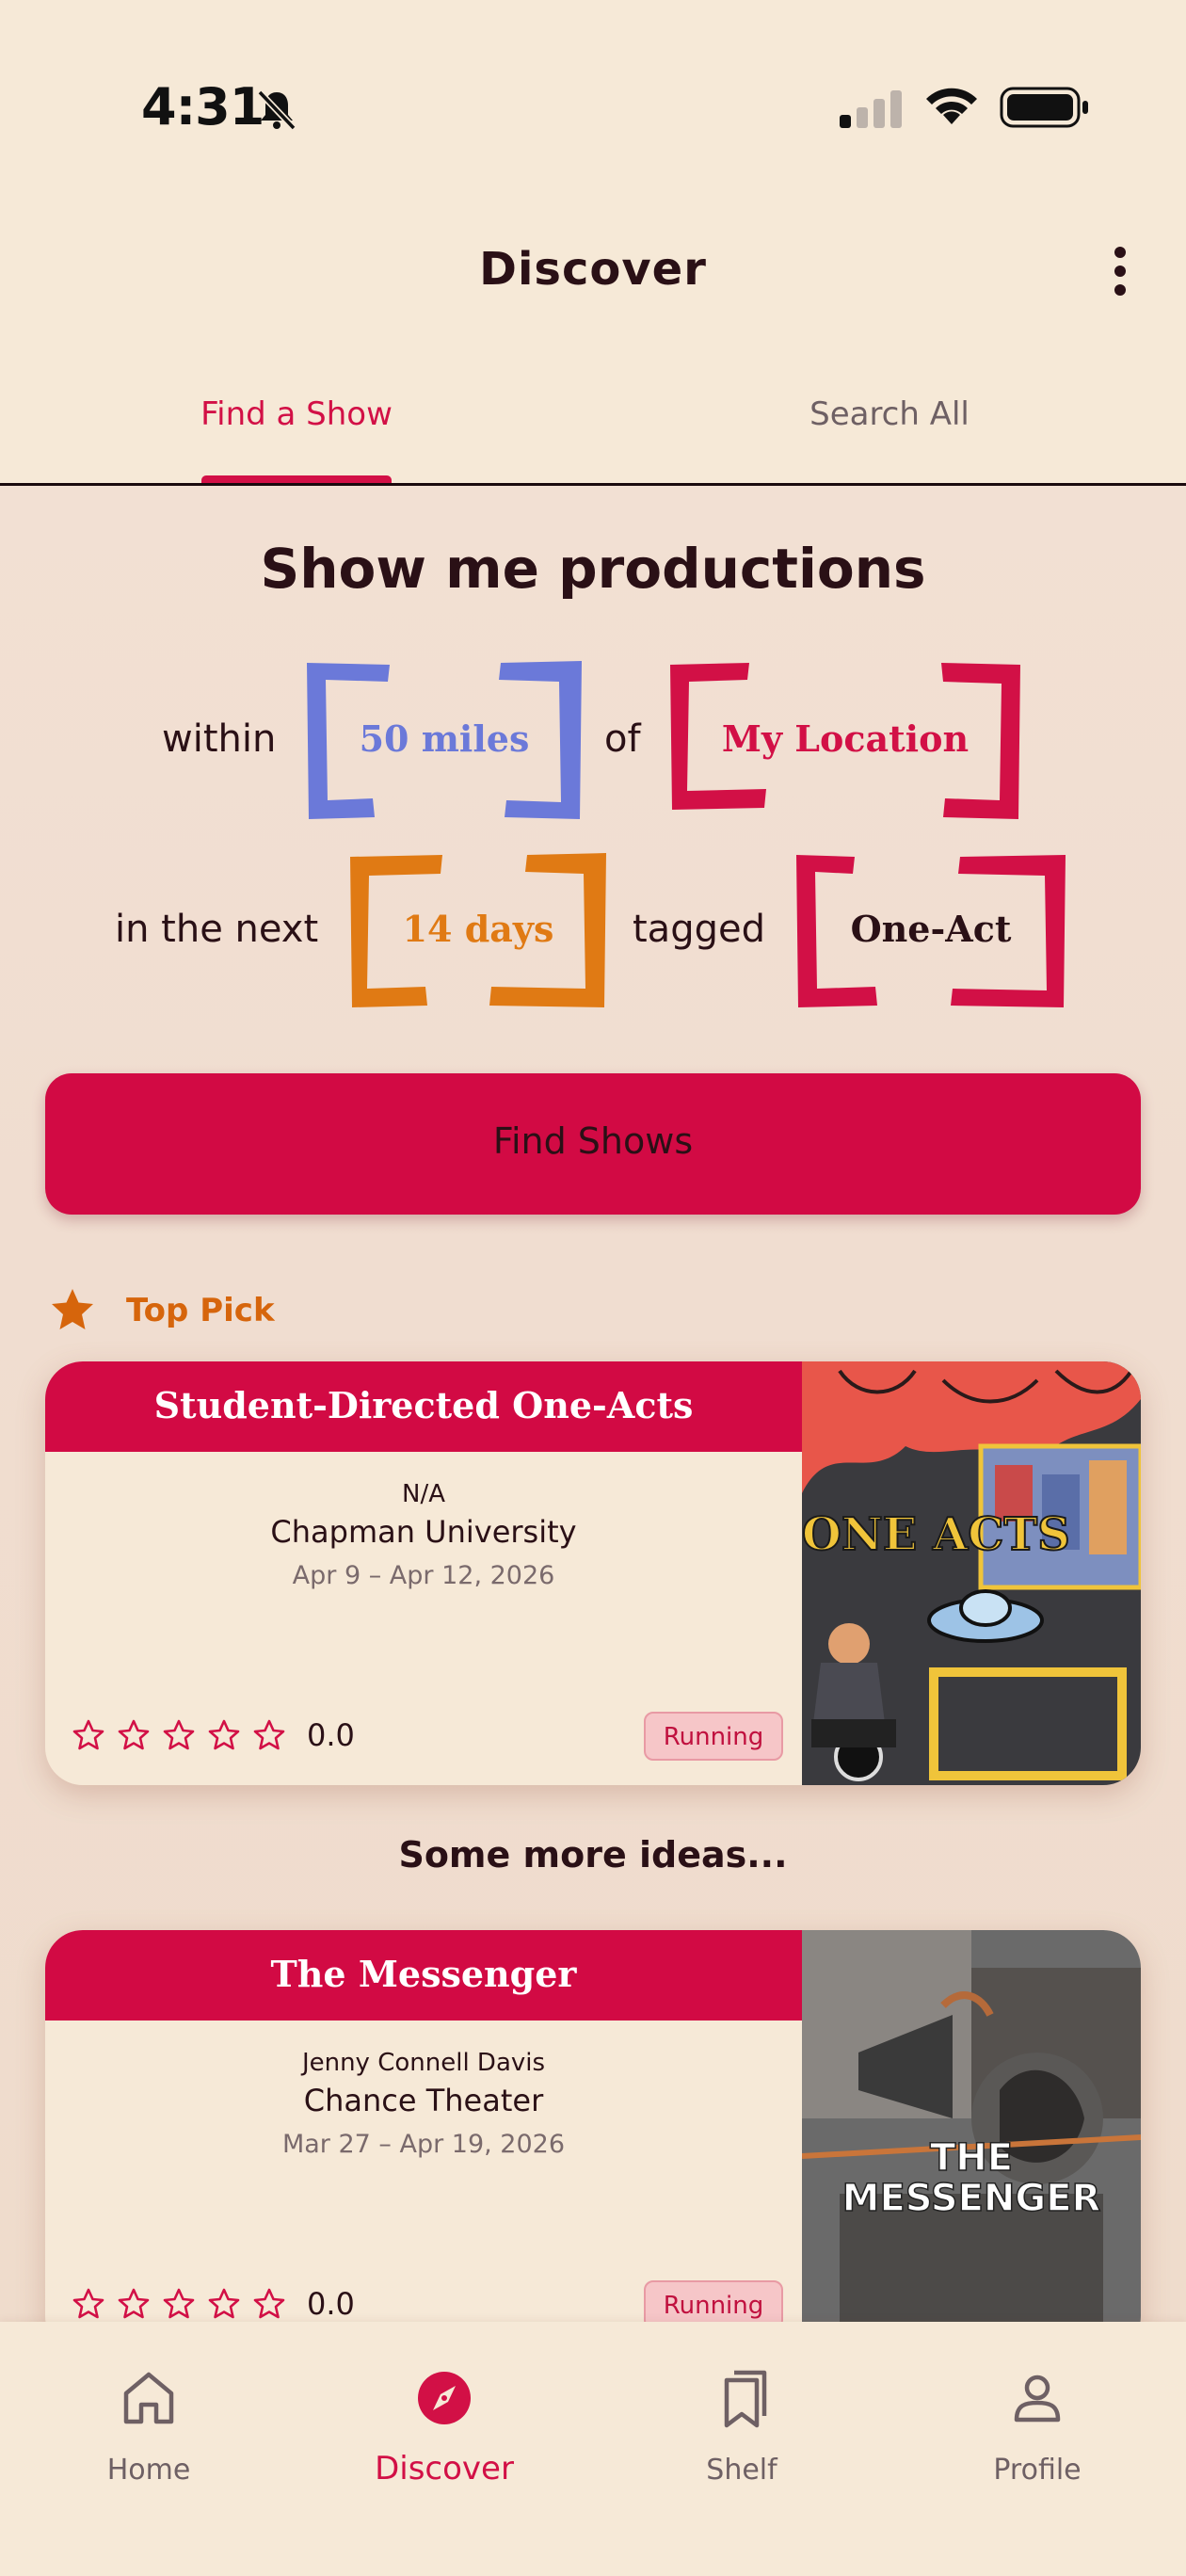 Image resolution: width=1186 pixels, height=2576 pixels. I want to click on card-title: Student-Directed One-Acts, so click(423, 1405).